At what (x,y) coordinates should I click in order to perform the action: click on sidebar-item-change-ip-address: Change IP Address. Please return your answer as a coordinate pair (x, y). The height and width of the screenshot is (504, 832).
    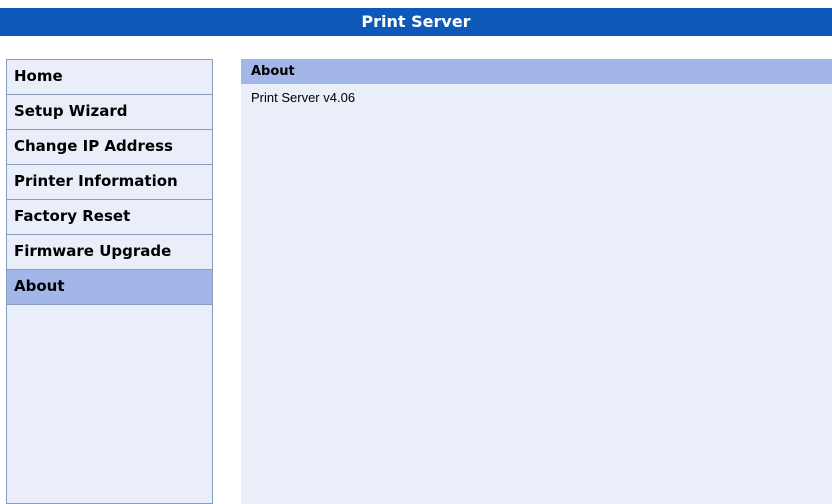
    Looking at the image, I should click on (109, 147).